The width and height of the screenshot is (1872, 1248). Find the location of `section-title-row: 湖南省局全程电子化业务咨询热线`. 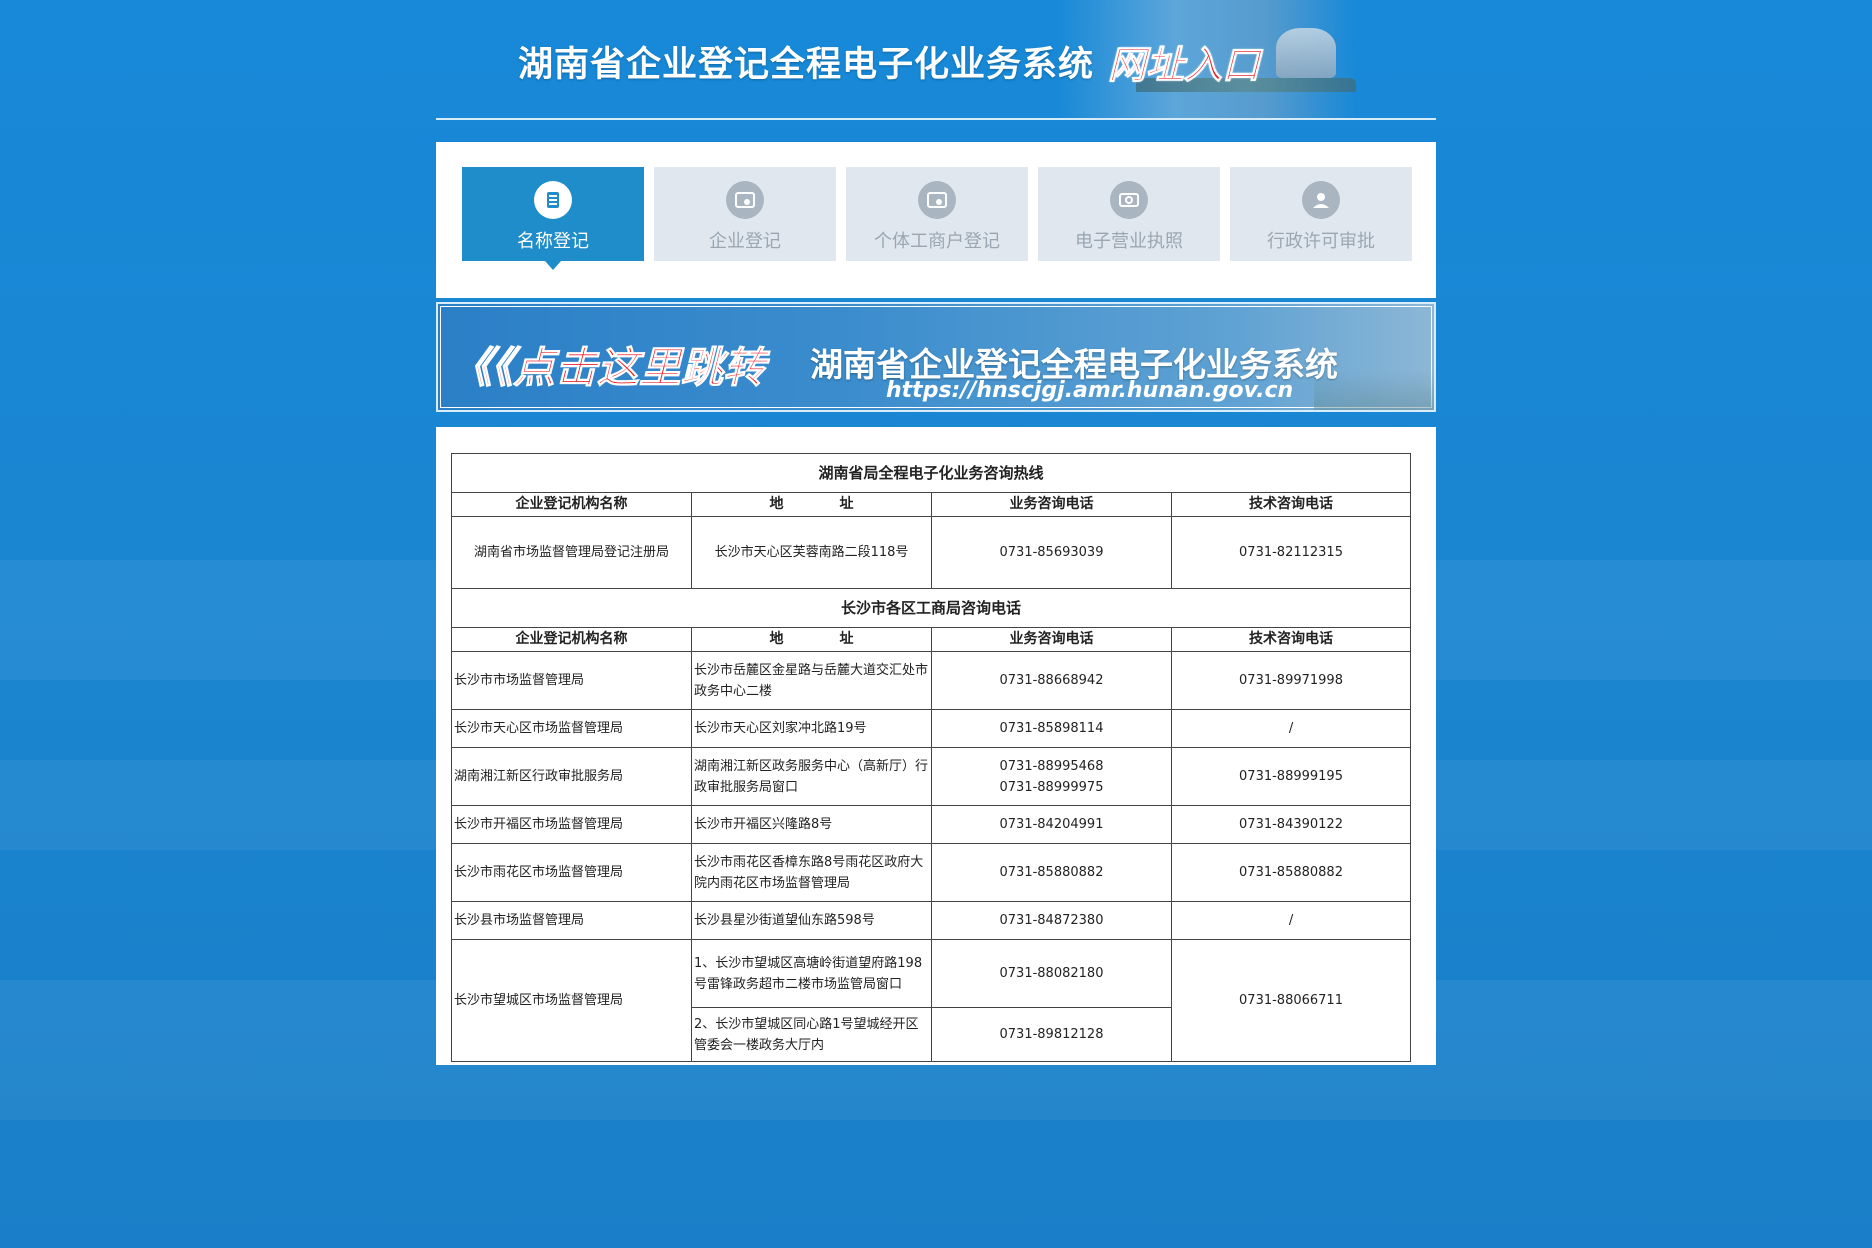

section-title-row: 湖南省局全程电子化业务咨询热线 is located at coordinates (931, 473).